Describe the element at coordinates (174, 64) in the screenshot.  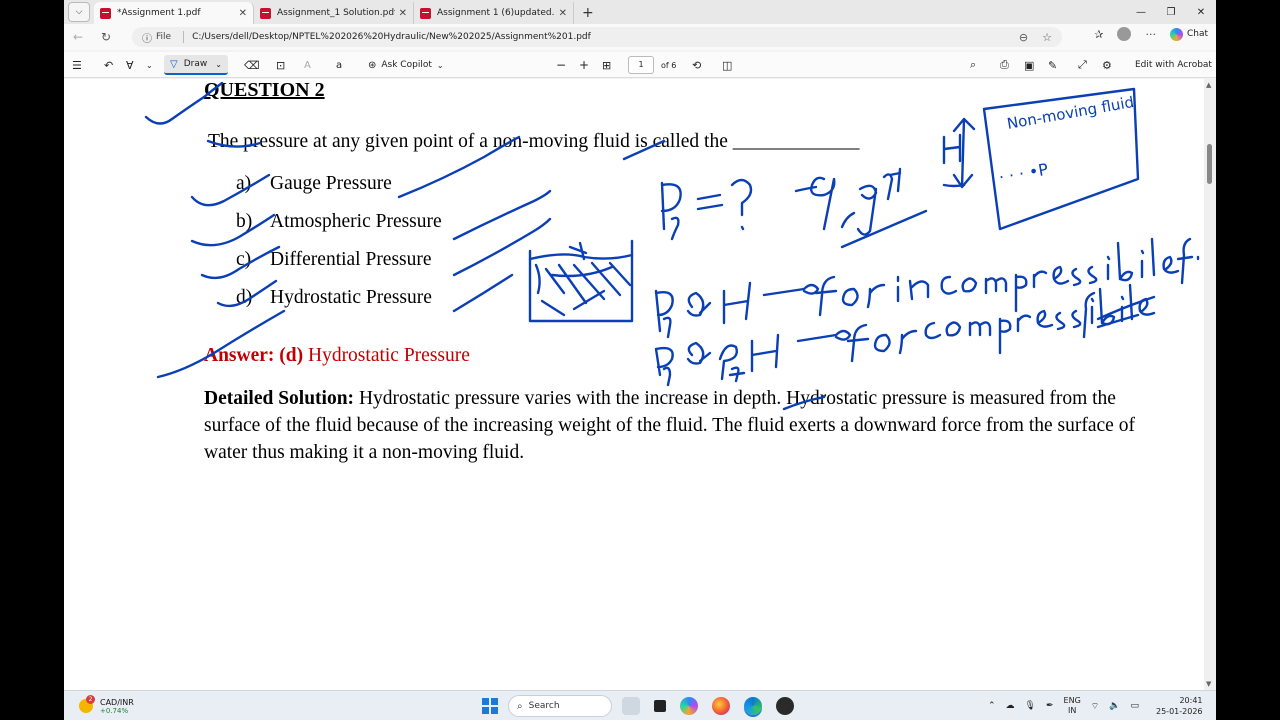
I see `pen-icon: ▽` at that location.